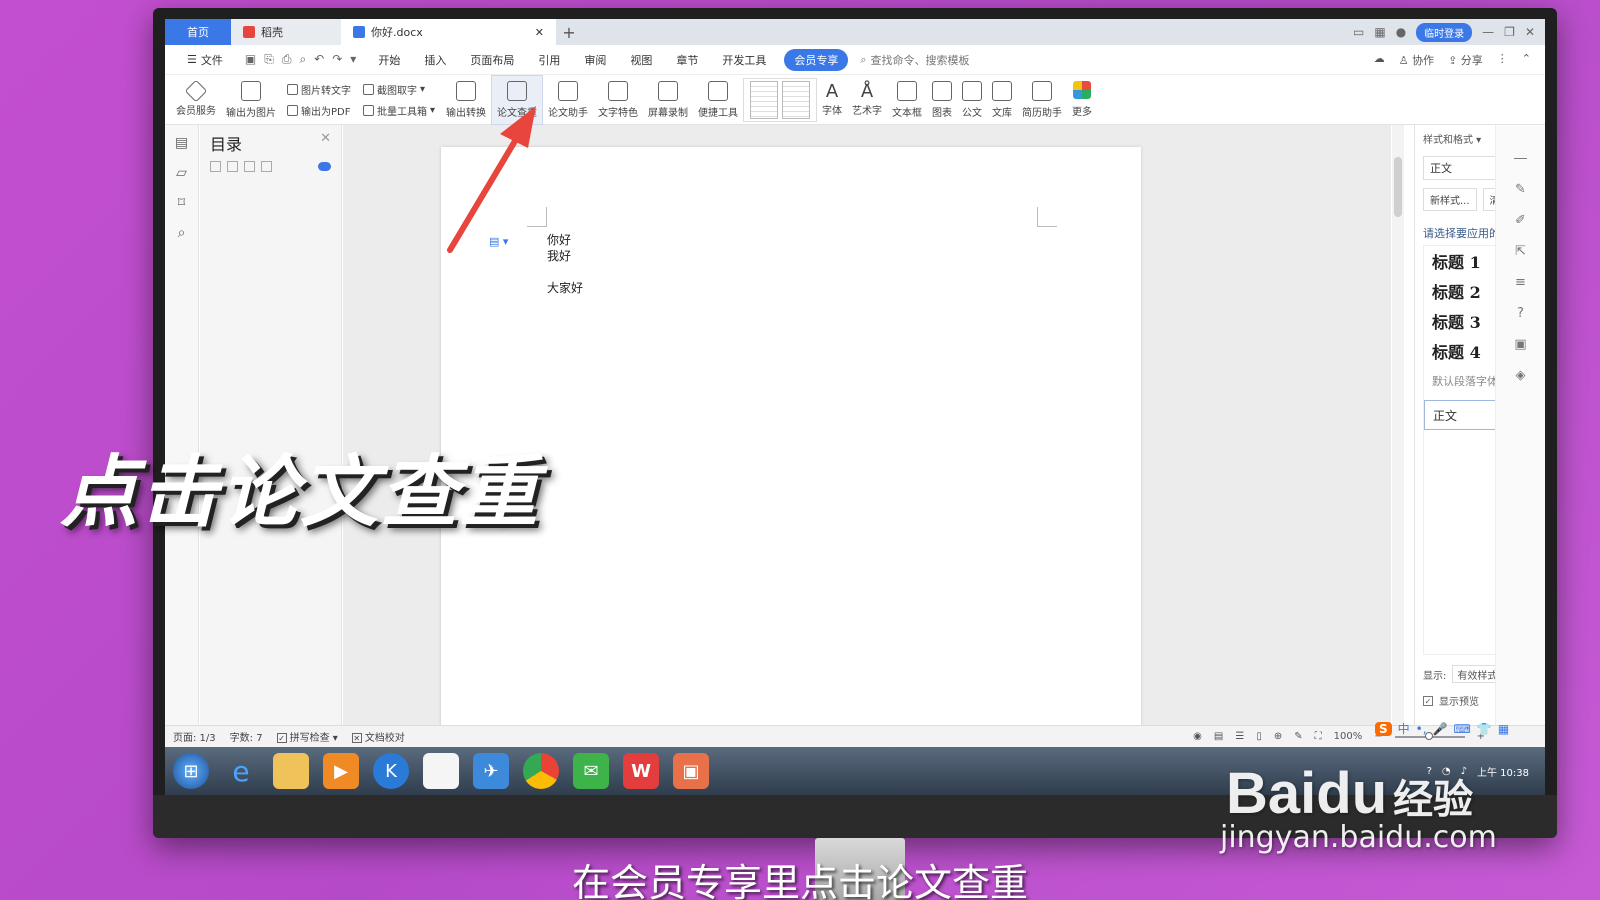 This screenshot has height=900, width=1600. Describe the element at coordinates (182, 233) in the screenshot. I see `find-icon: ⌕` at that location.